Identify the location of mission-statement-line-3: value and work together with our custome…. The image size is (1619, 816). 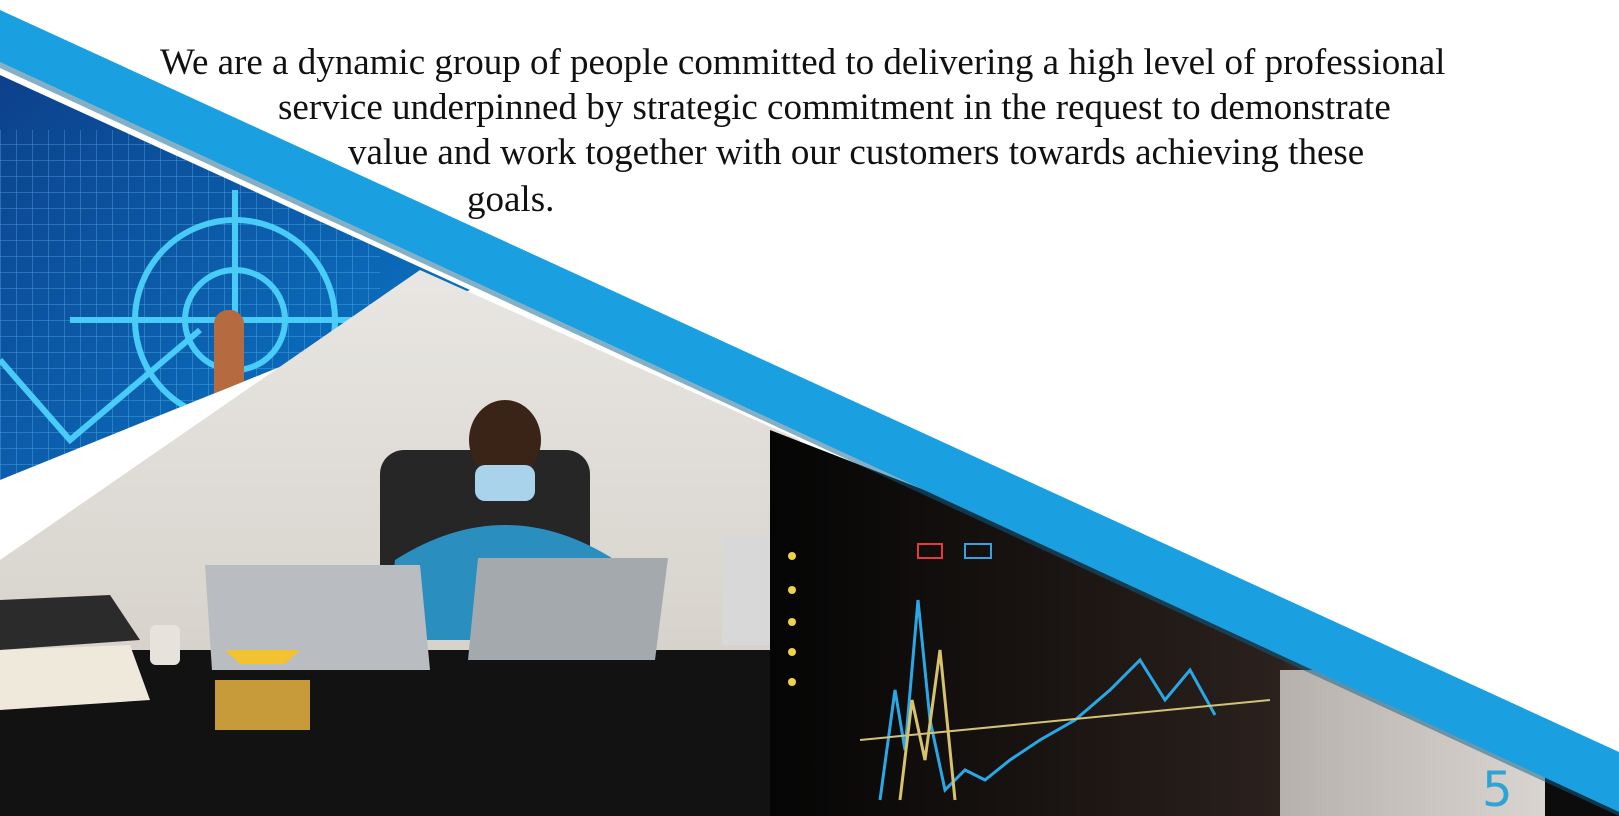
(856, 152).